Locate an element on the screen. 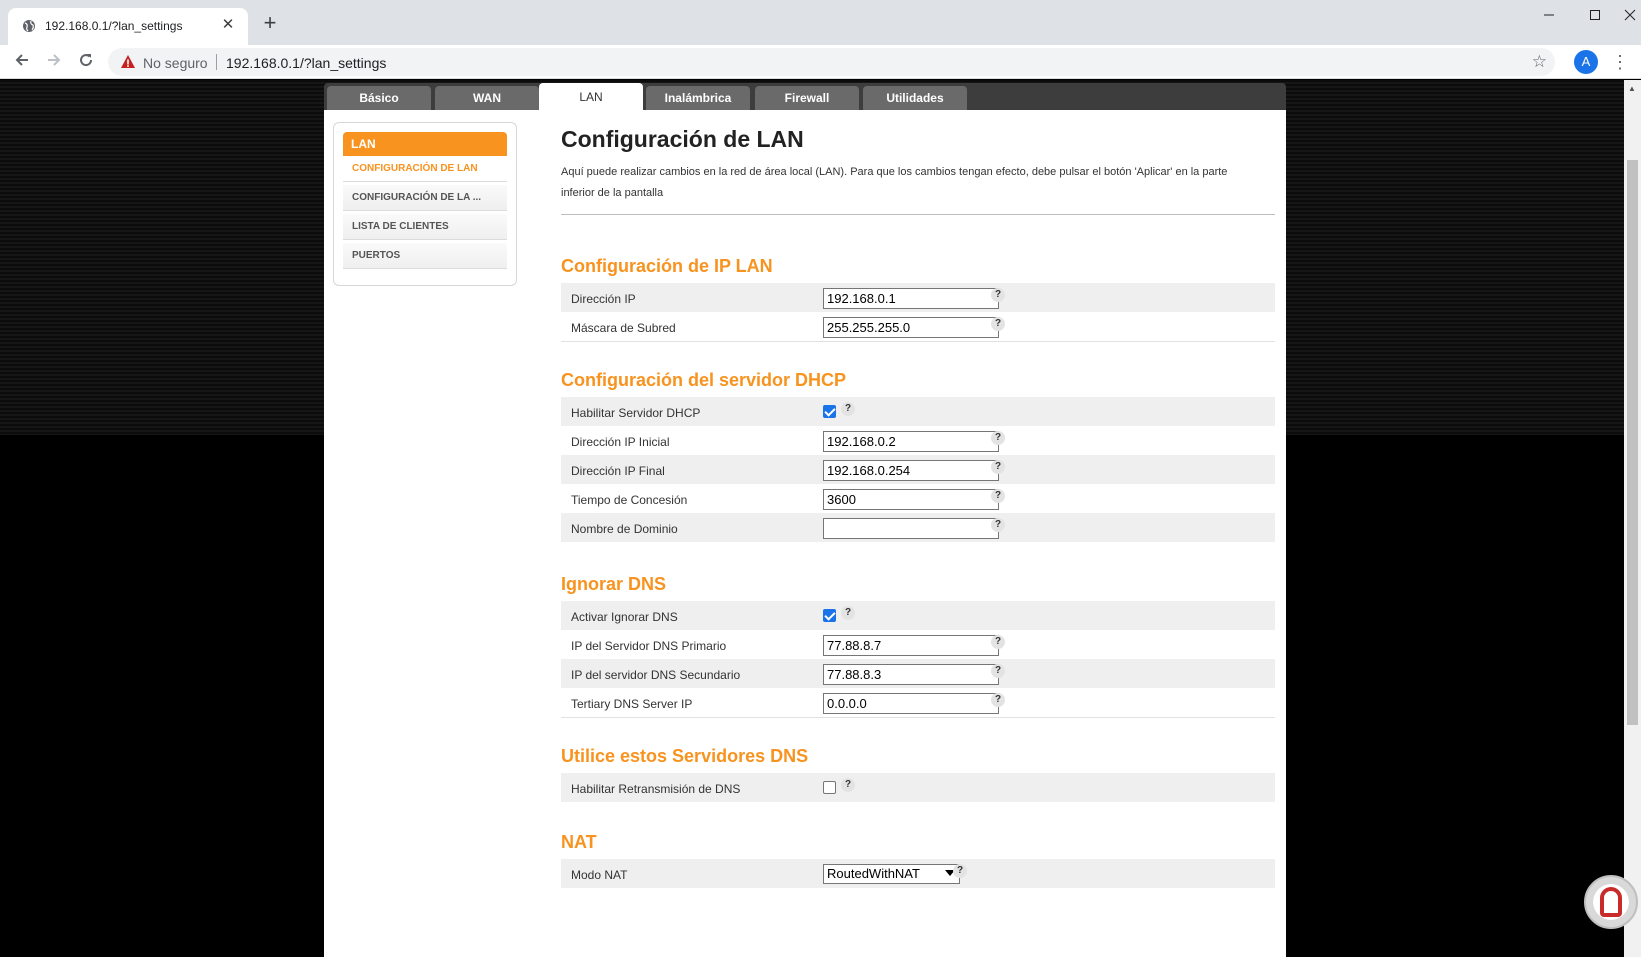  dhcp-start-ip-input is located at coordinates (911, 441).